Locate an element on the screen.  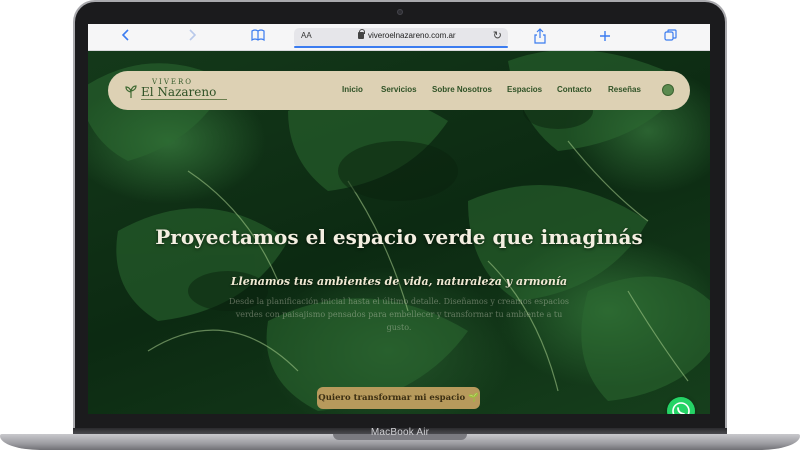
bookmarks-icon is located at coordinates (258, 37).